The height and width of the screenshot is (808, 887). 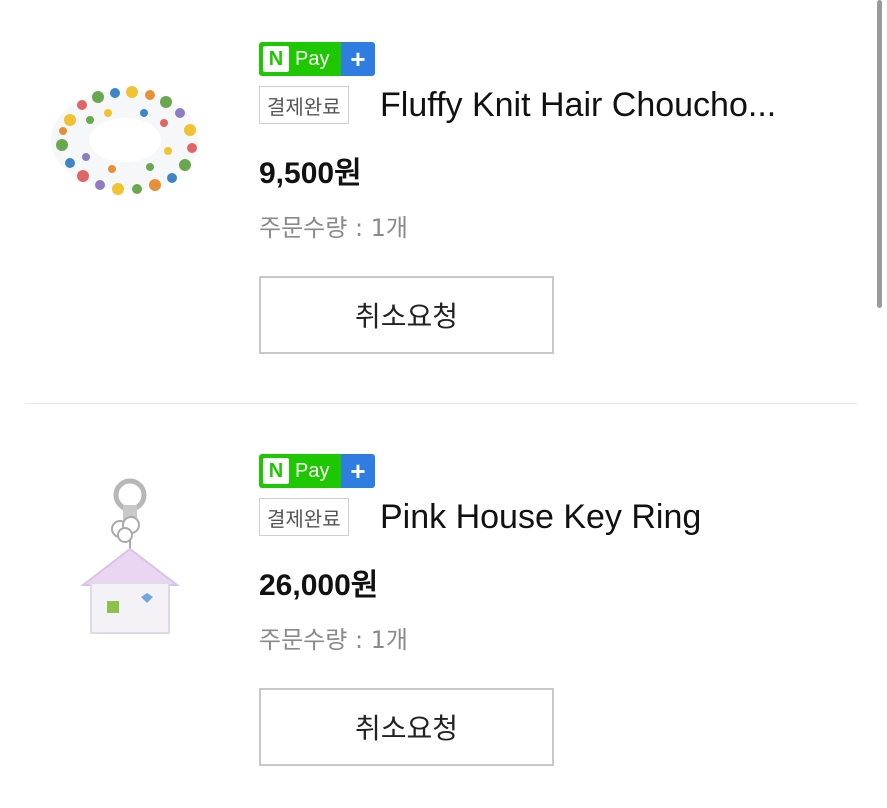 What do you see at coordinates (441, 403) in the screenshot?
I see `divider` at bounding box center [441, 403].